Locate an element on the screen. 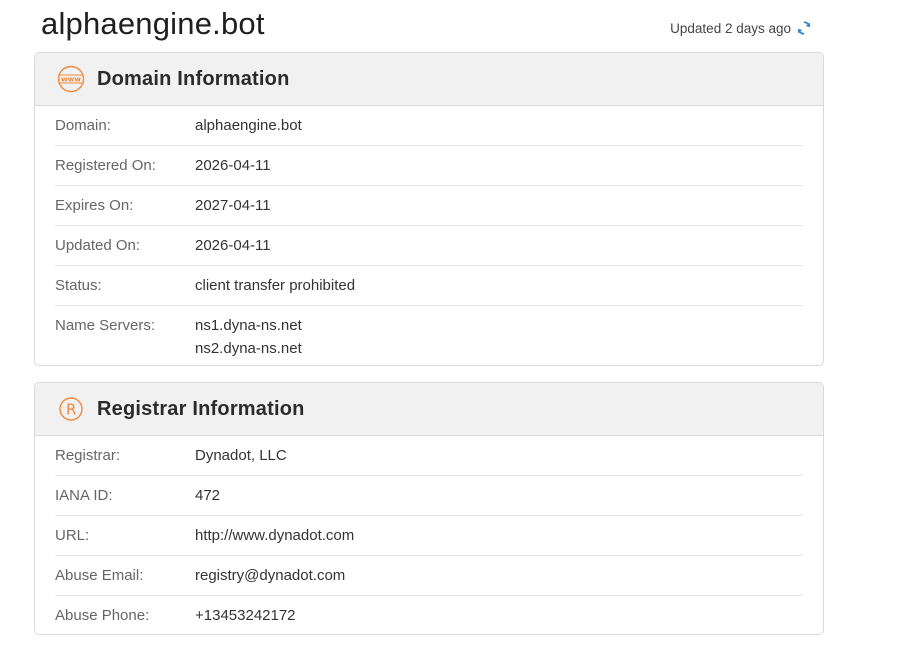 The image size is (916, 645). abuse-email-value: registry@dynadot.com is located at coordinates (270, 575).